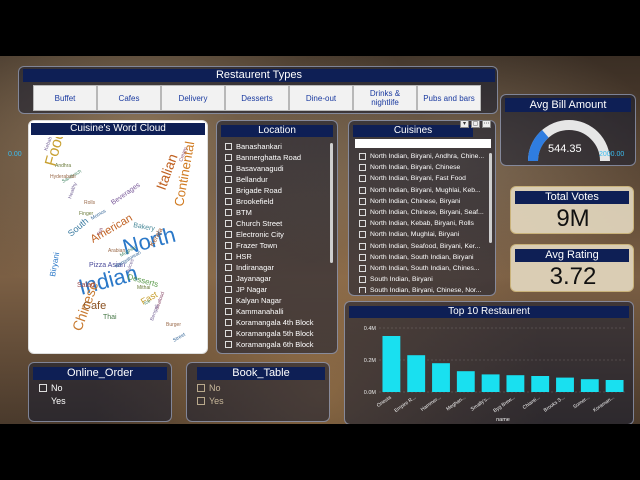  What do you see at coordinates (425, 178) in the screenshot?
I see `list-item: North Indian, Biryani, Fast Food` at bounding box center [425, 178].